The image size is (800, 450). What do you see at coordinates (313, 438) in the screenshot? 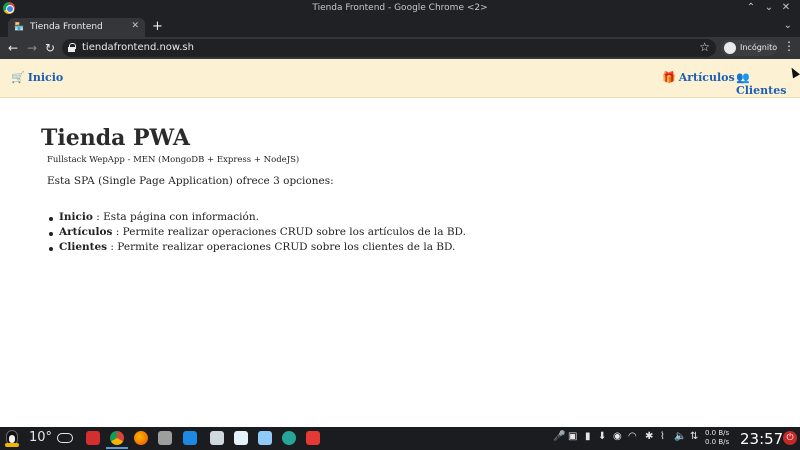
I see `screen-recorder-icon` at bounding box center [313, 438].